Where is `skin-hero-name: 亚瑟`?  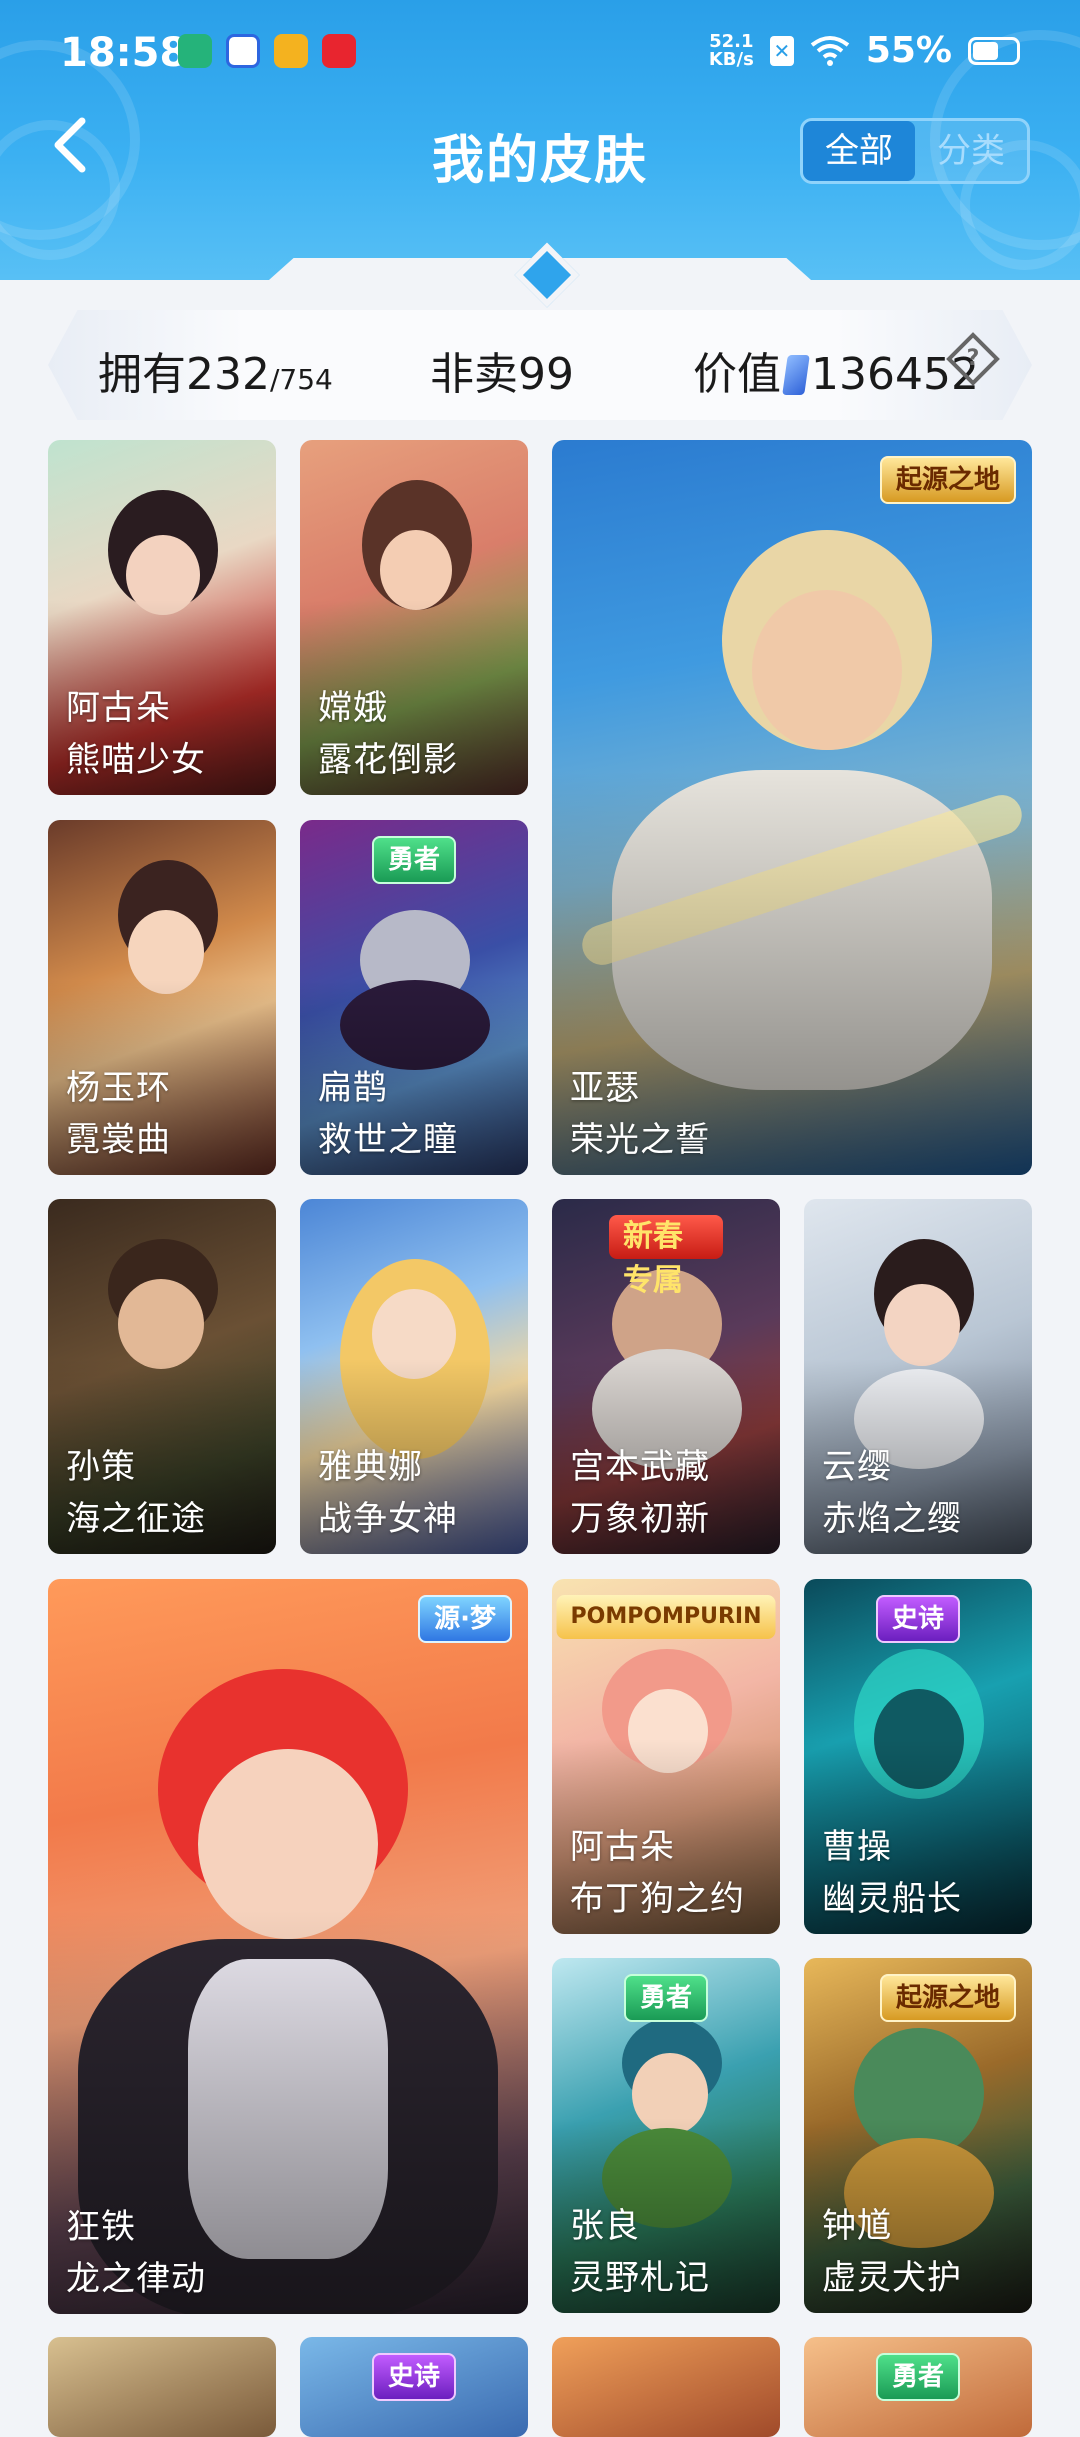
skin-hero-name: 亚瑟 is located at coordinates (605, 1088).